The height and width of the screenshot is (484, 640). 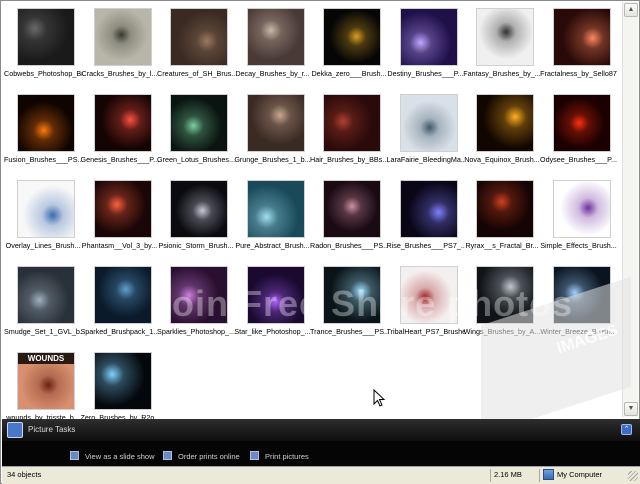 I want to click on print-pictures-link: Print pictures, so click(x=279, y=456).